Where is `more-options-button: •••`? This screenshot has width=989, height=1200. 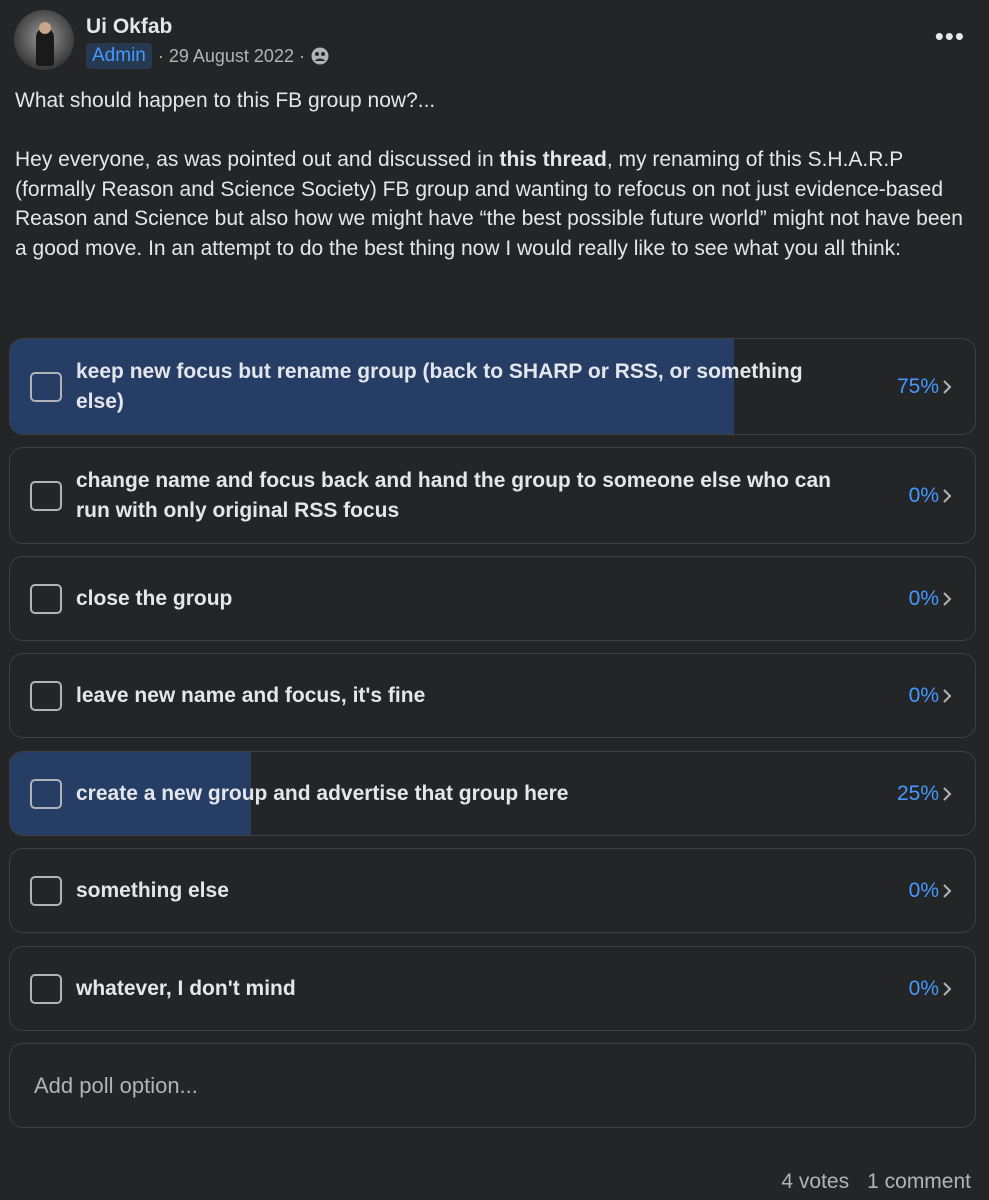 more-options-button: ••• is located at coordinates (950, 36).